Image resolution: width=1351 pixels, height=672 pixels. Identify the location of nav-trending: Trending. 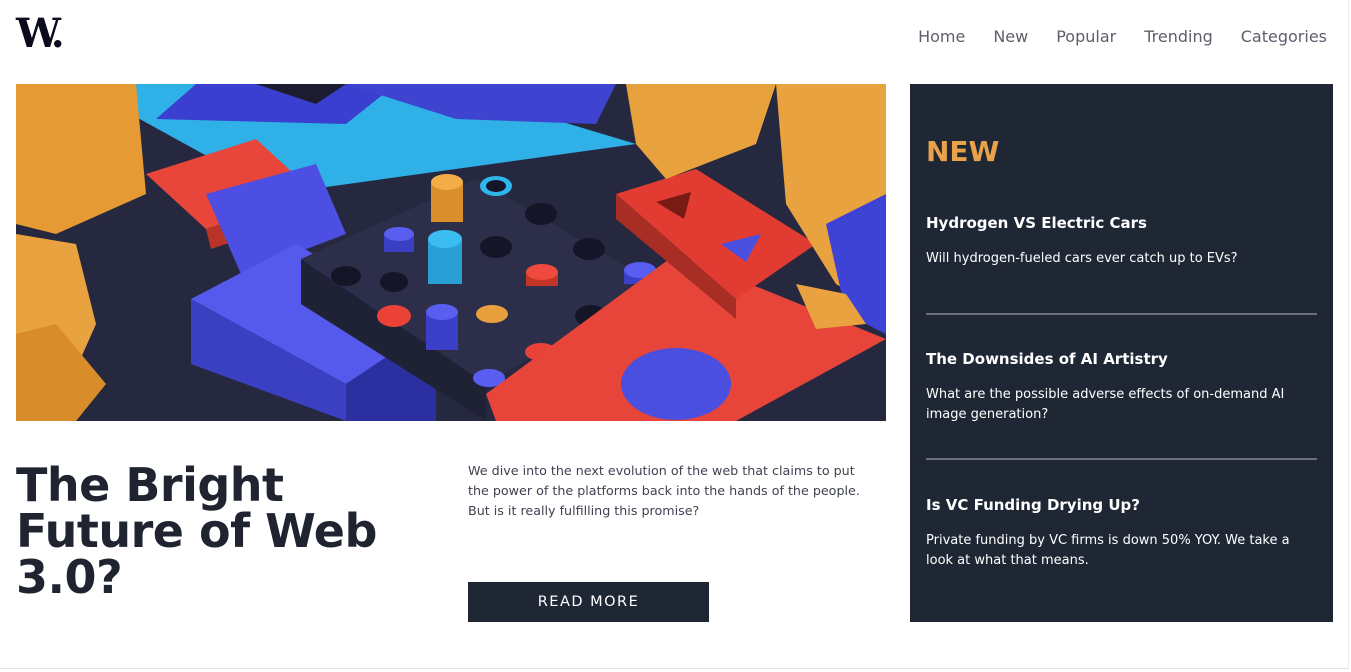
(1178, 37).